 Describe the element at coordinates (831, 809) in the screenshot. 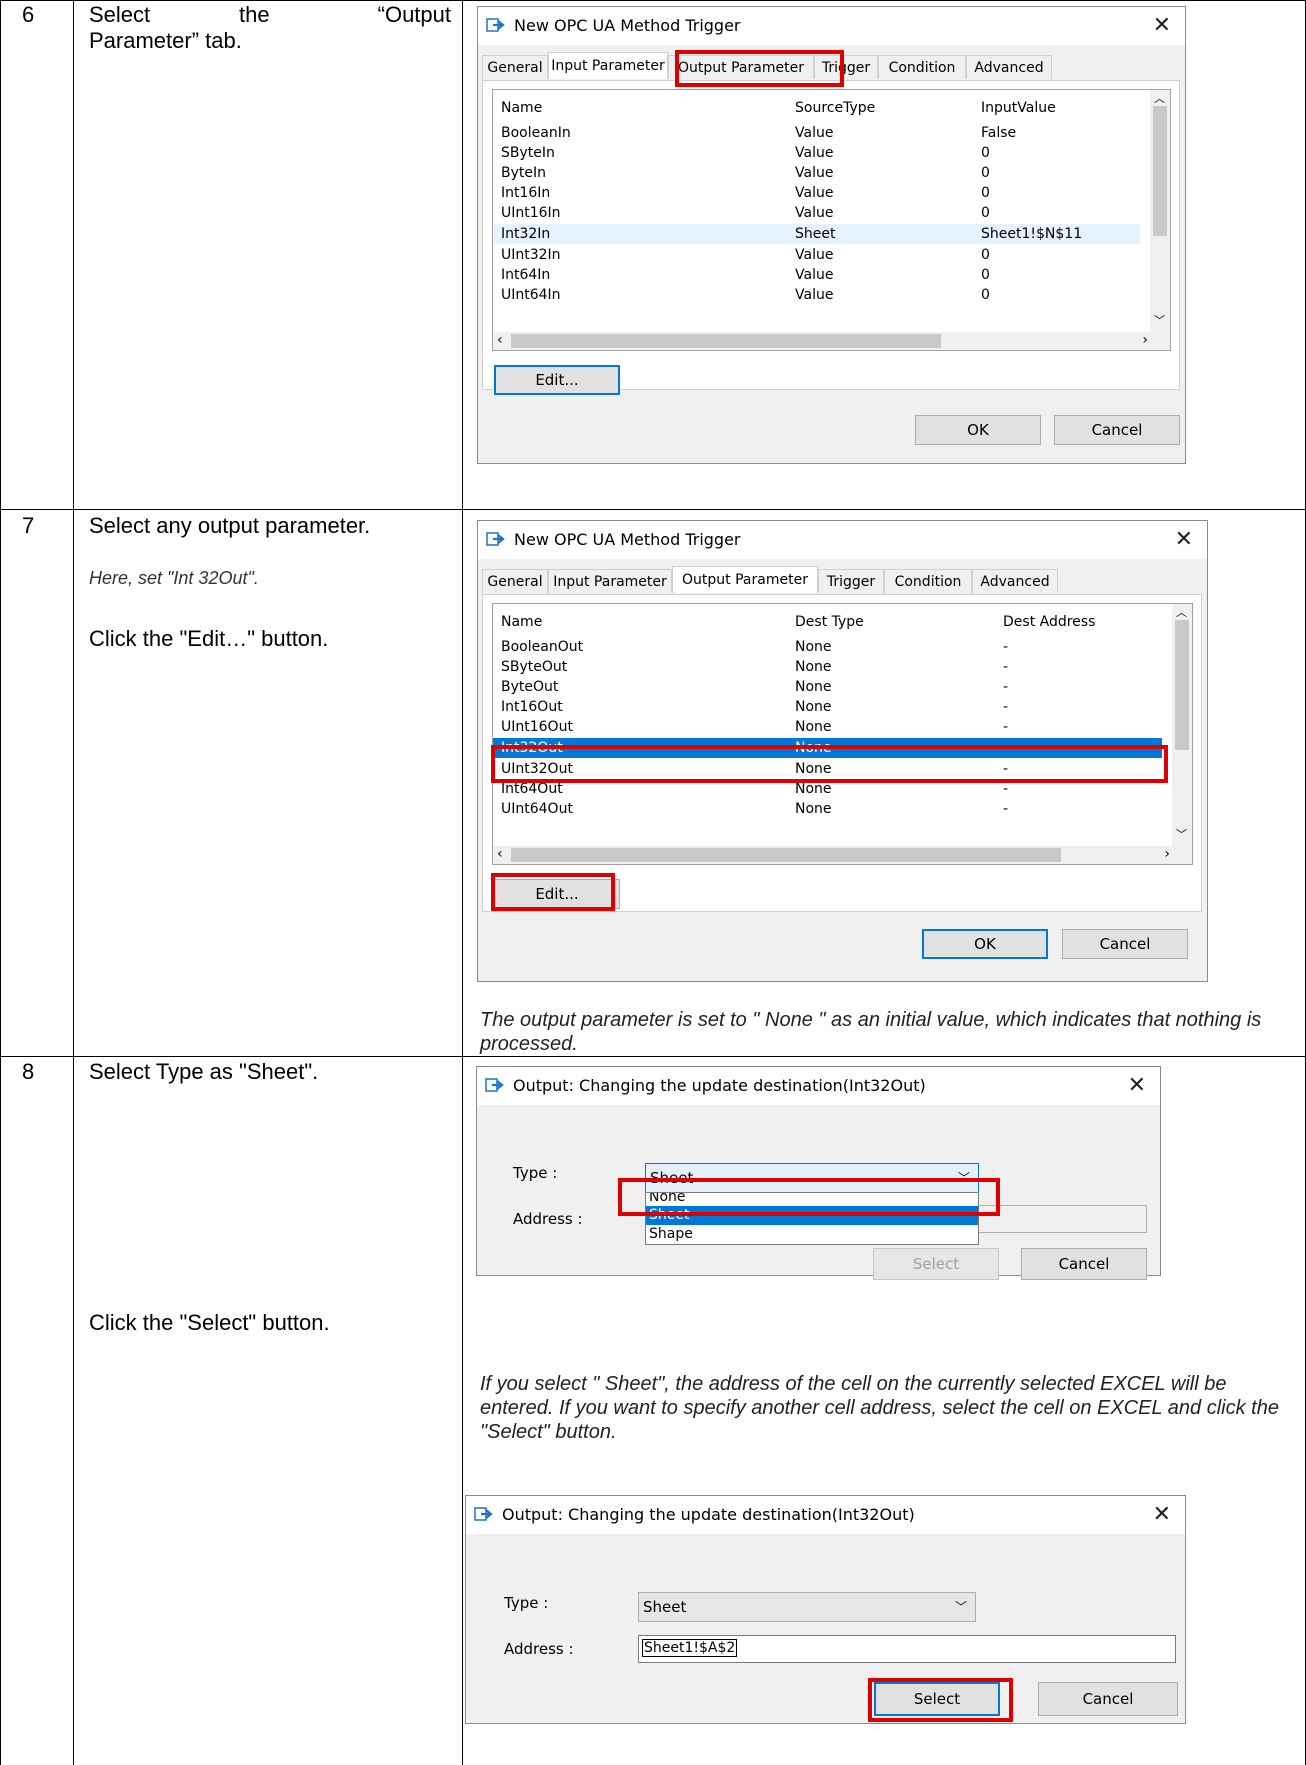

I see `list-item: UInt64Out None -` at that location.